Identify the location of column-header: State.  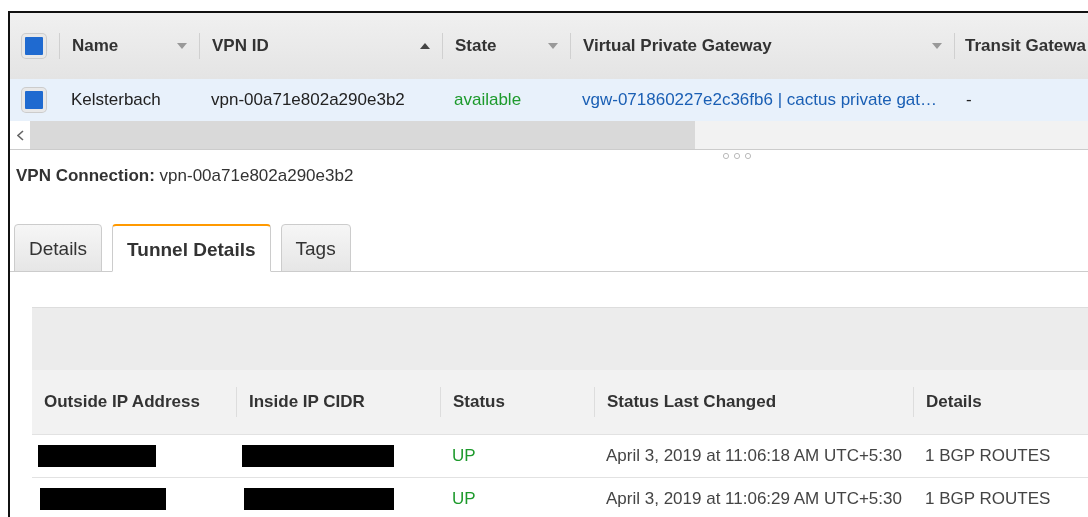
(476, 46).